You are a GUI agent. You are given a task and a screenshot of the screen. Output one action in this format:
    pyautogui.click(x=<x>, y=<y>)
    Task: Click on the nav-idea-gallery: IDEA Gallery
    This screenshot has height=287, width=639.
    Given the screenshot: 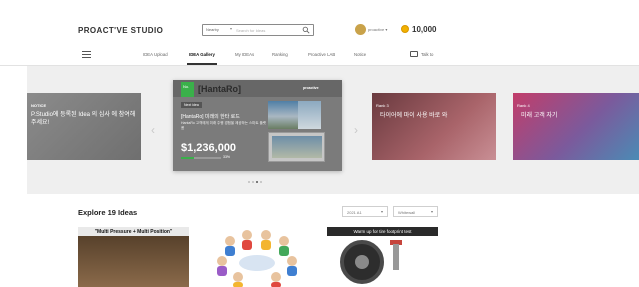 What is the action you would take?
    pyautogui.click(x=202, y=54)
    